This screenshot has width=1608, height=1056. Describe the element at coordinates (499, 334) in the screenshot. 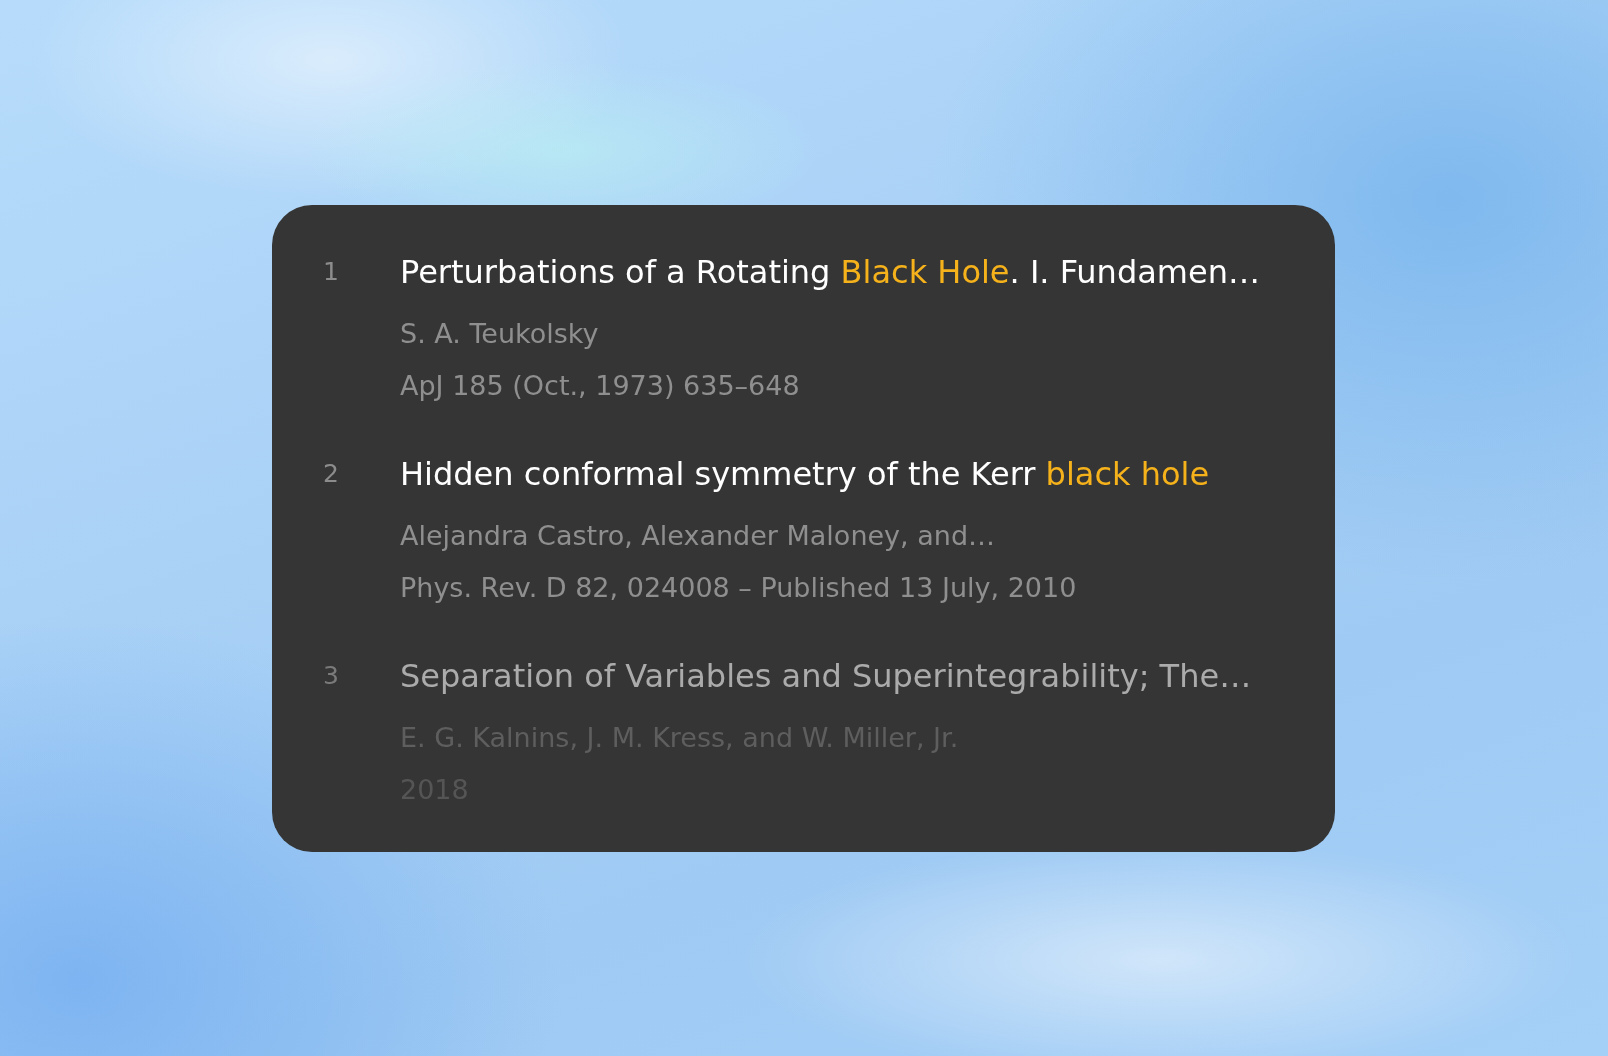

I see `result-authors: S. A. Teukolsky` at that location.